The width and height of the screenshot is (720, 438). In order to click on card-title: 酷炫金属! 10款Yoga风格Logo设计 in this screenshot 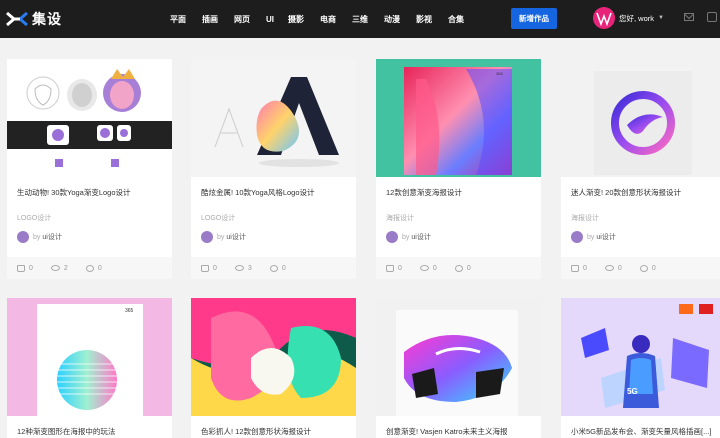, I will do `click(258, 192)`.